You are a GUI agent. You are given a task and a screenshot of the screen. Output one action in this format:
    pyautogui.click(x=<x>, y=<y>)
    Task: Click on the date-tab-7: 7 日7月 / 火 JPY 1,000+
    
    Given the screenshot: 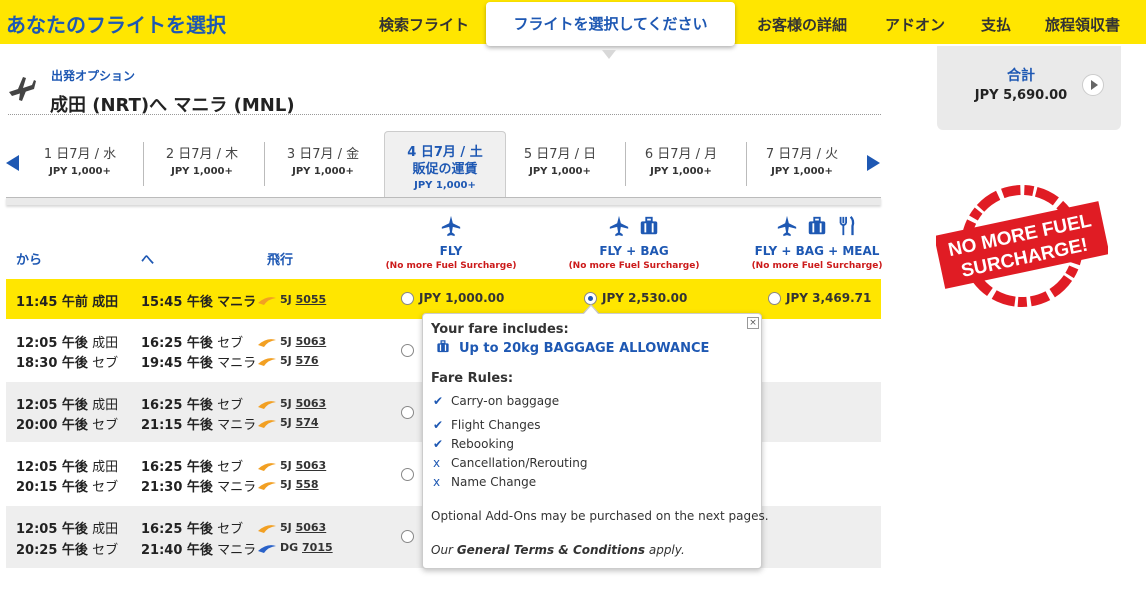 What is the action you would take?
    pyautogui.click(x=802, y=163)
    